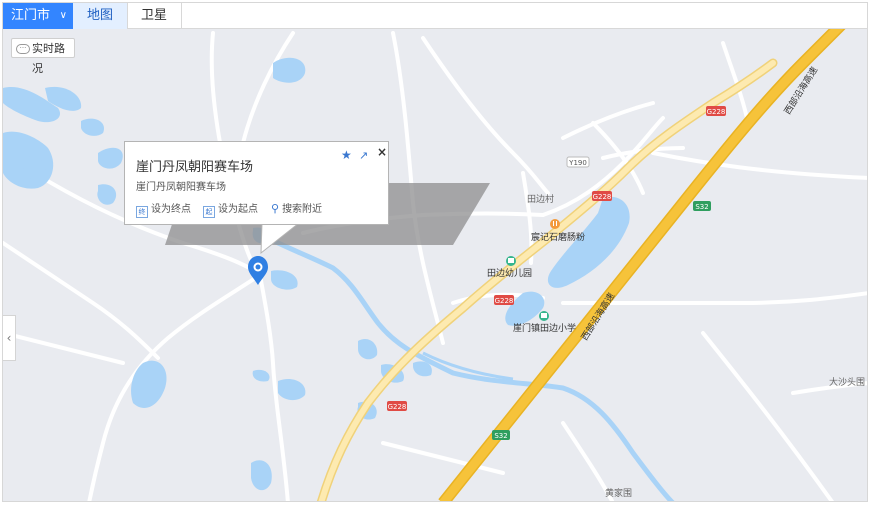 The width and height of the screenshot is (869, 505). What do you see at coordinates (346, 155) in the screenshot?
I see `favorite-star-icon: ★` at bounding box center [346, 155].